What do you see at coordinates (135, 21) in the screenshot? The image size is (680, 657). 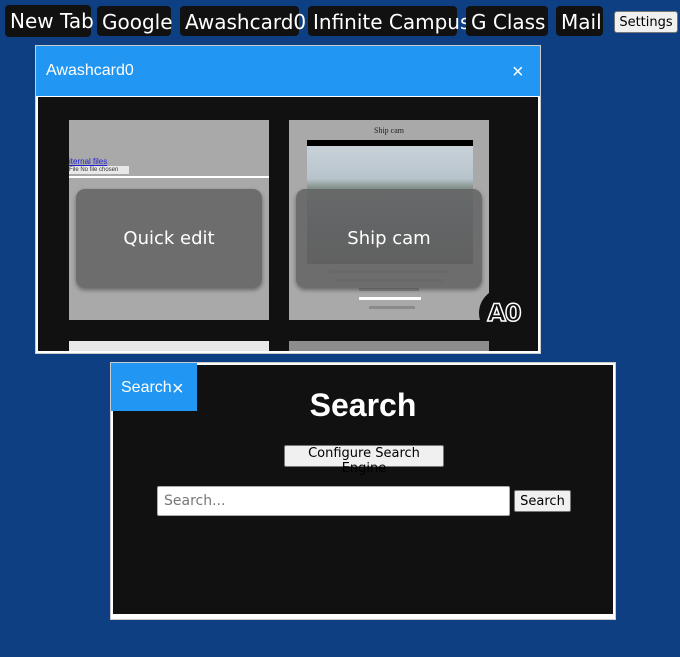 I see `tab-google: Google` at bounding box center [135, 21].